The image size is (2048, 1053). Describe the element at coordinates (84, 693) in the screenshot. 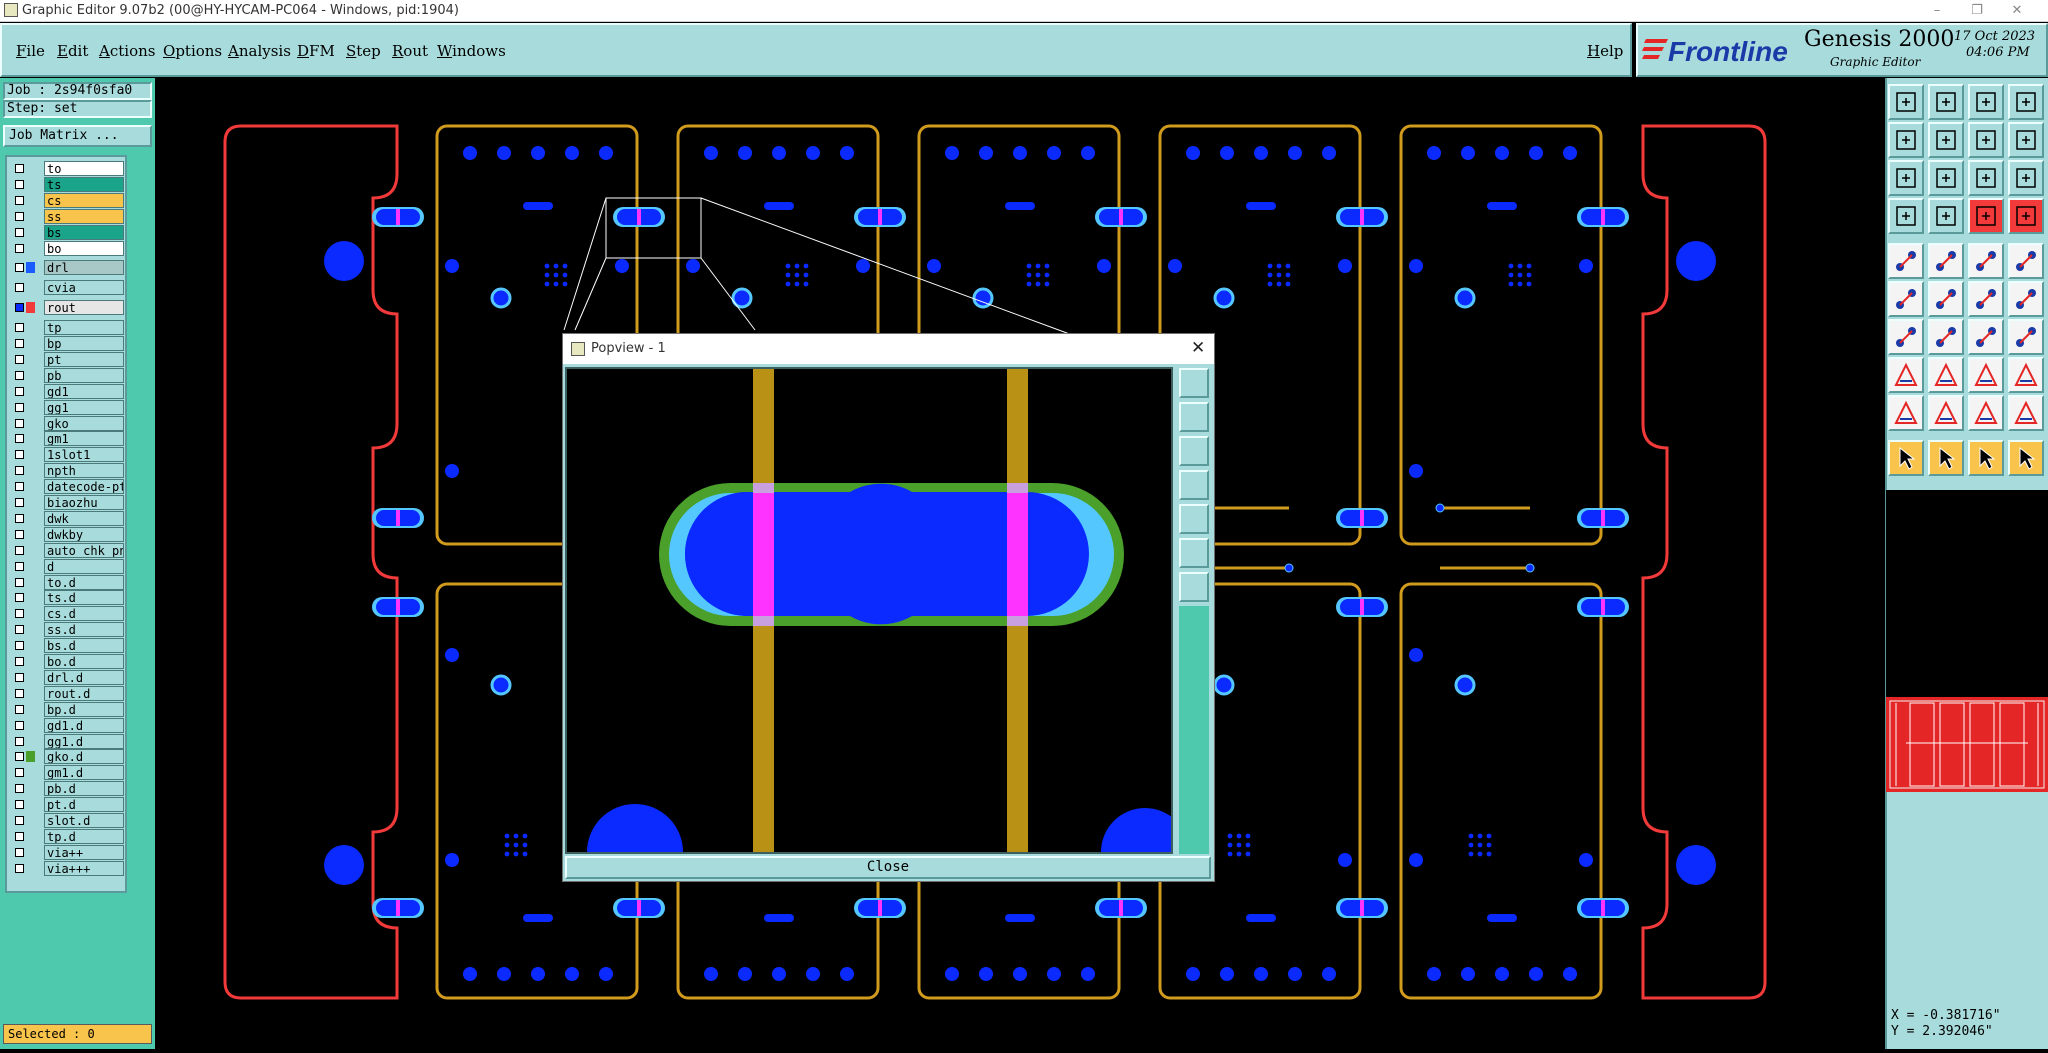

I see `layer-name: rout.d` at that location.